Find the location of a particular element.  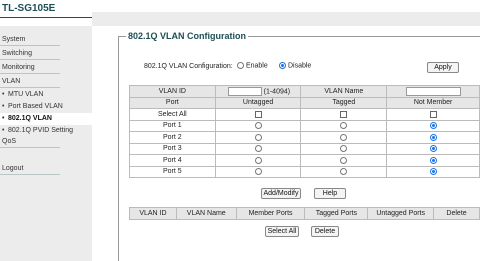

sidebar-item-label: Monitoring is located at coordinates (18, 67).